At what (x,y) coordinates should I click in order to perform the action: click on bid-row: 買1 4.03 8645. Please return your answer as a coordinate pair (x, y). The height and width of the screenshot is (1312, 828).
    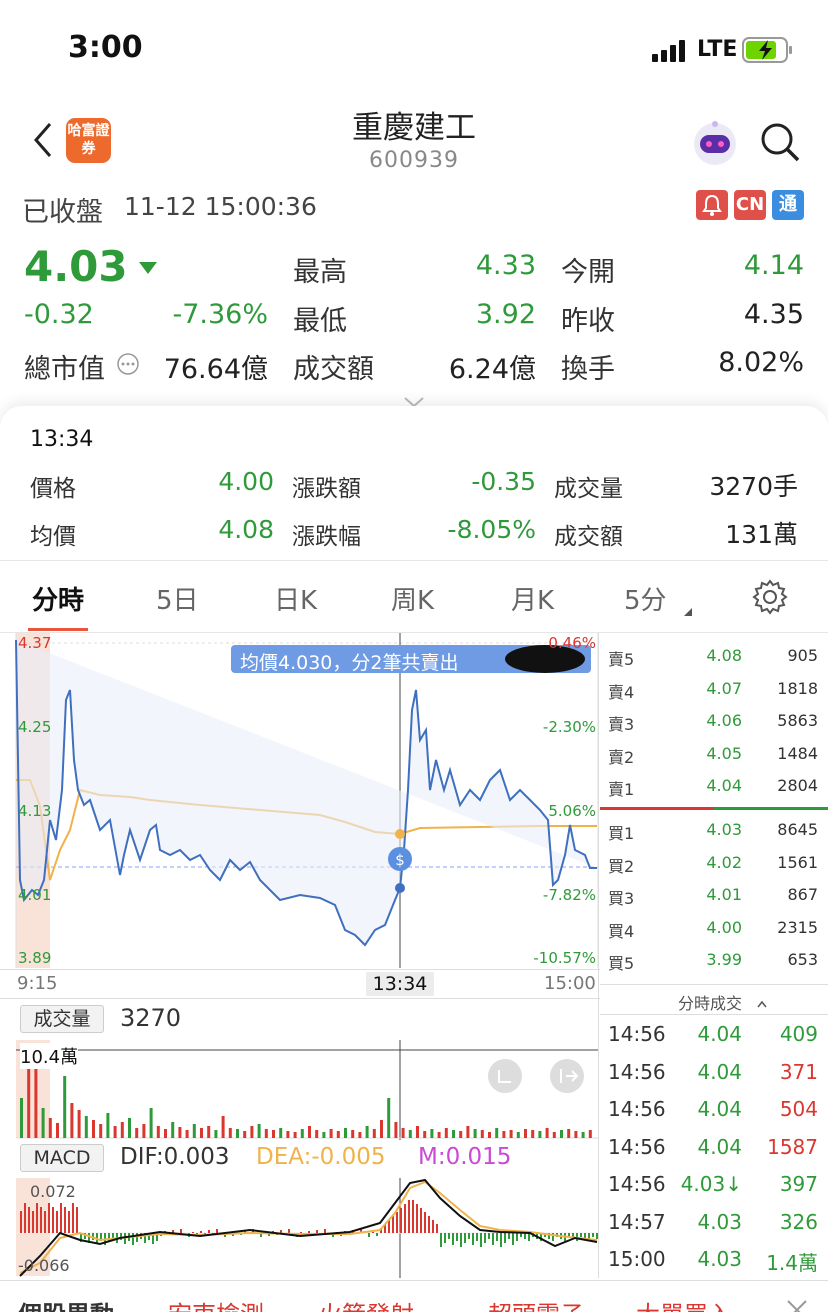
    Looking at the image, I should click on (714, 828).